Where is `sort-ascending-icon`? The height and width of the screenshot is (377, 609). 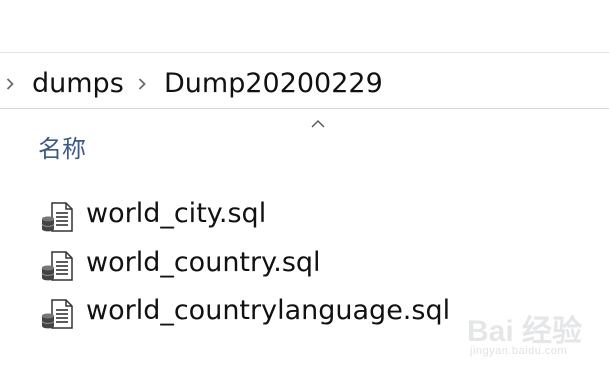
sort-ascending-icon is located at coordinates (318, 124).